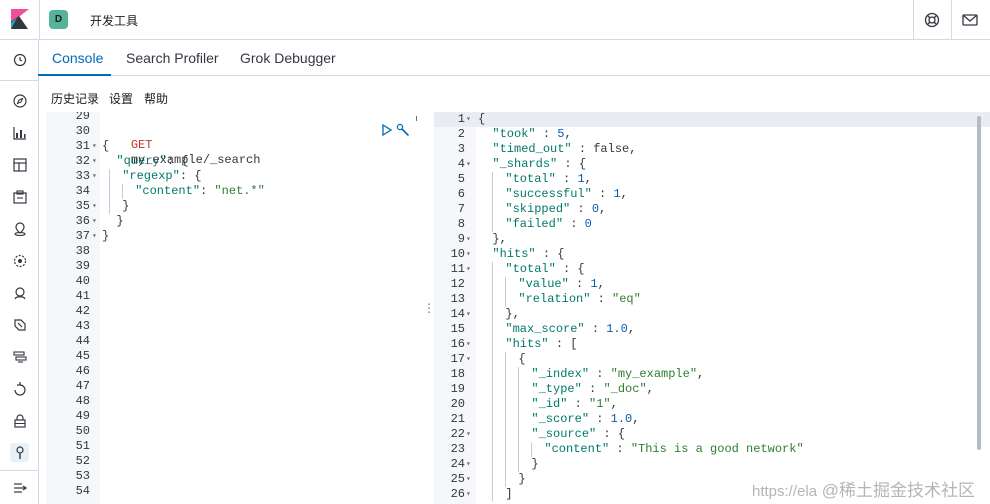 The image size is (990, 504). I want to click on line-number: 40, so click(82, 281).